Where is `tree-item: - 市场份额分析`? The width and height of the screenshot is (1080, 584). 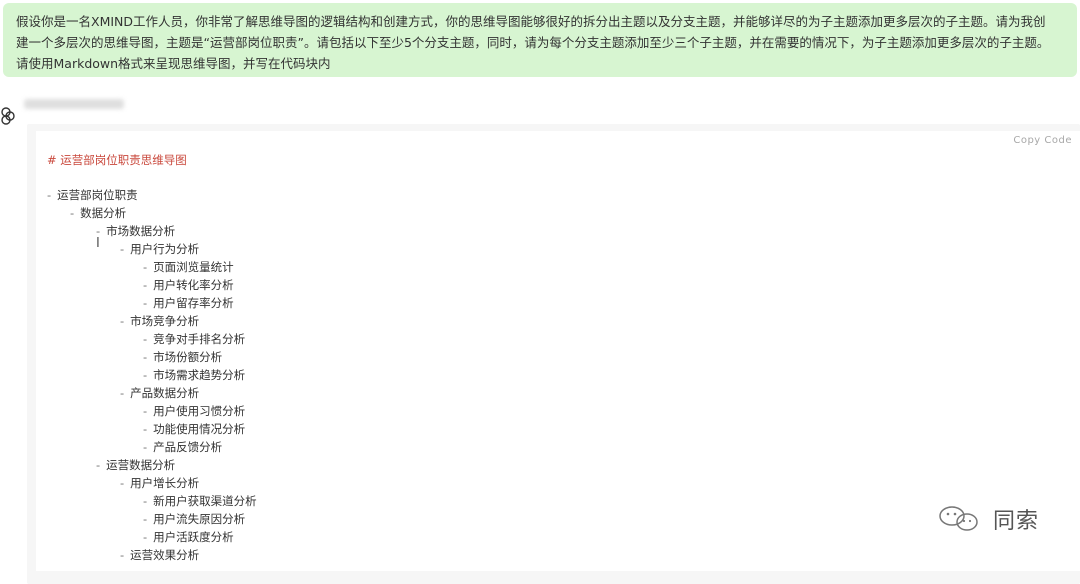 tree-item: - 市场份额分析 is located at coordinates (182, 357).